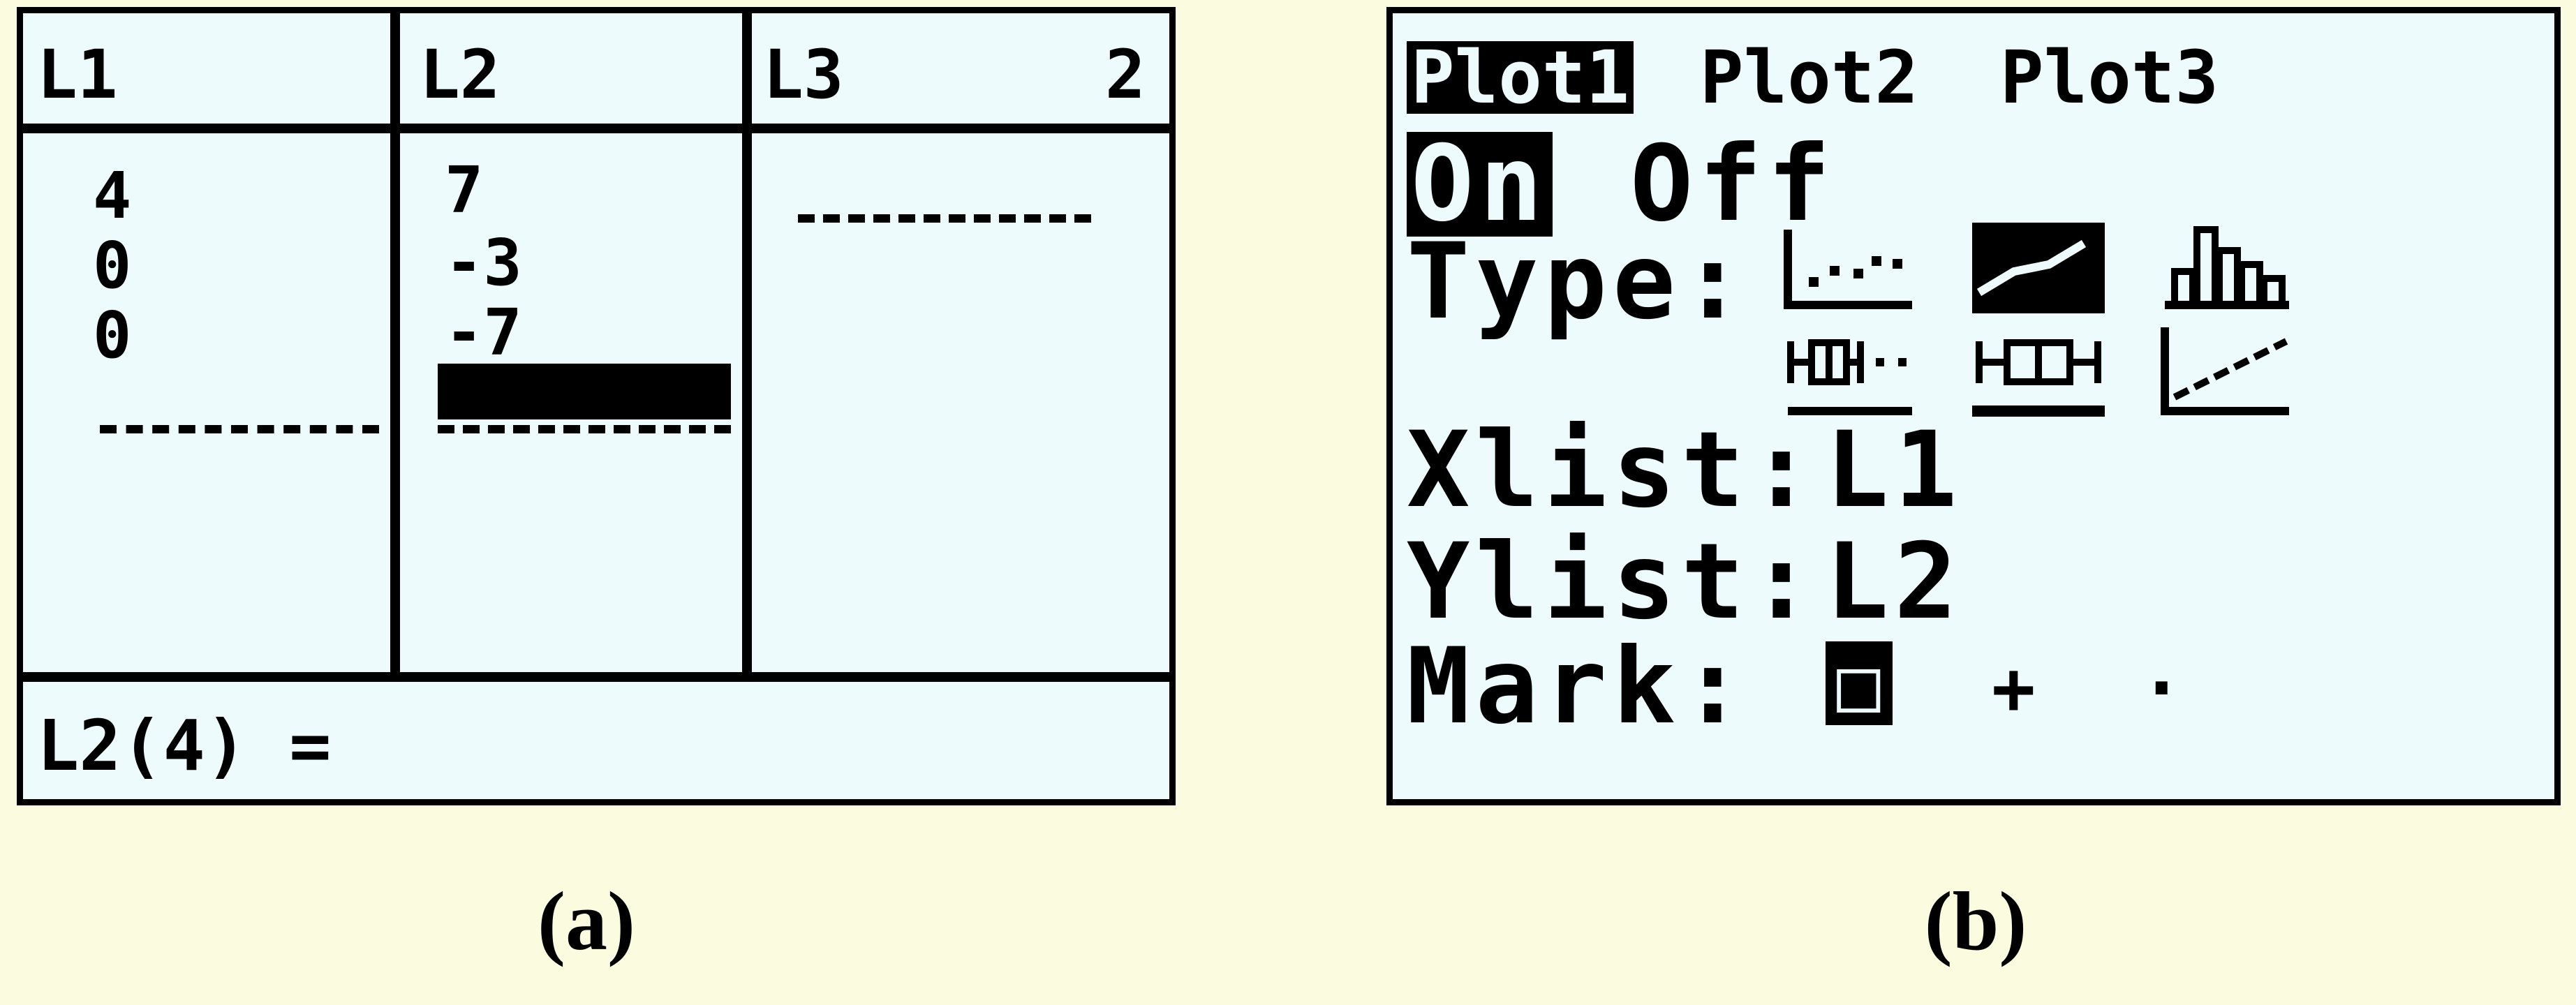 This screenshot has width=2576, height=1005. I want to click on entry-line: L2(4) =, so click(184, 746).